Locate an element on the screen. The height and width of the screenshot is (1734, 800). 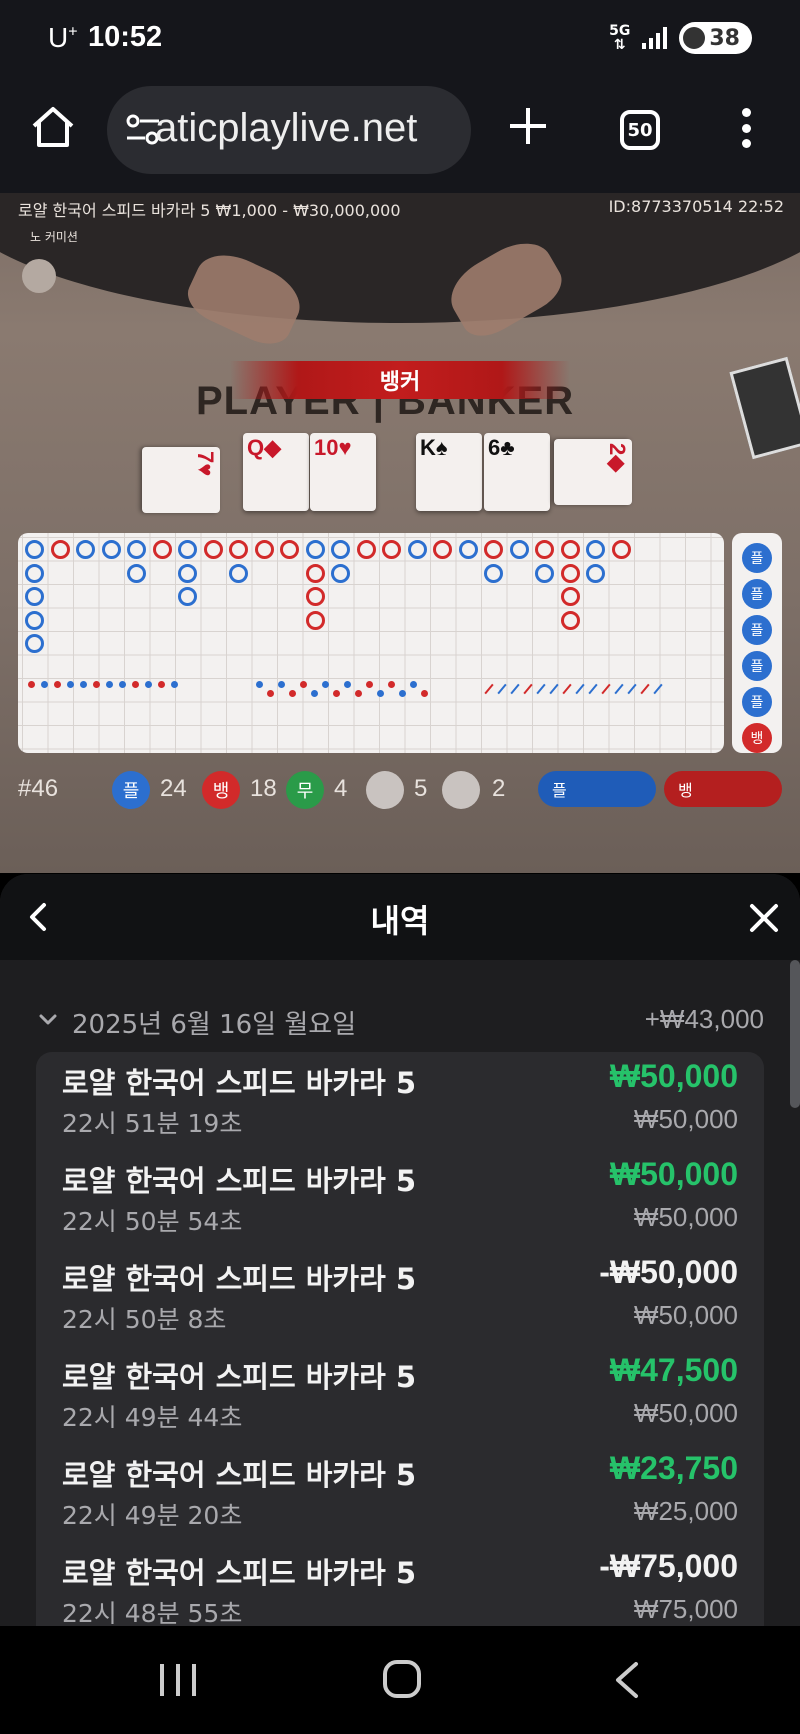
banker-pair-count: 2 is located at coordinates (499, 788).